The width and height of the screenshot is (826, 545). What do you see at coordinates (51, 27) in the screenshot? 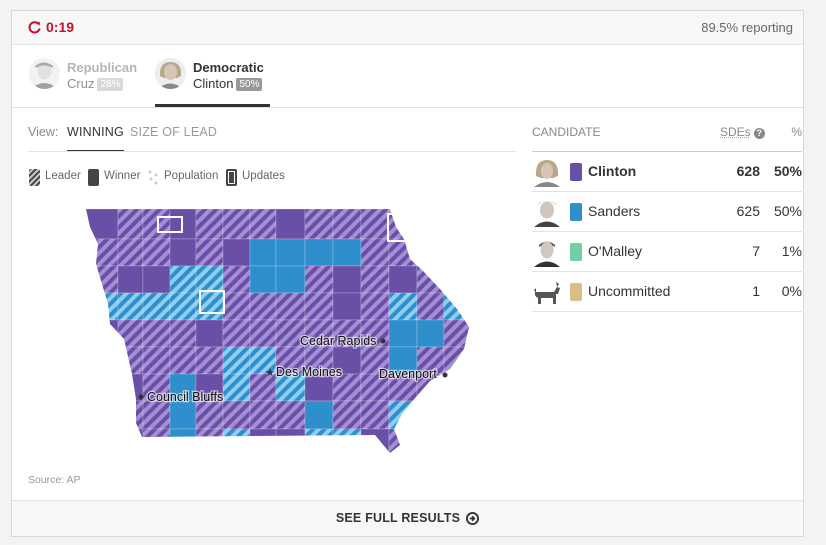
I see `refresh-timer: 0:19` at bounding box center [51, 27].